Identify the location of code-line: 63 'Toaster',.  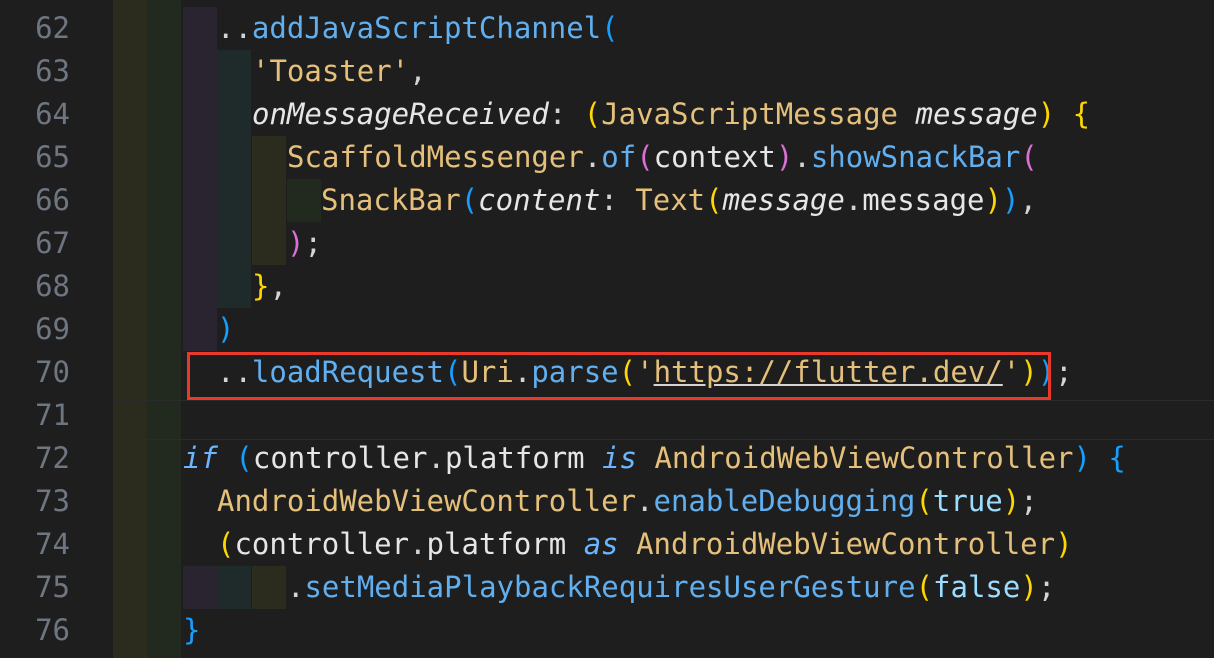
(607, 71).